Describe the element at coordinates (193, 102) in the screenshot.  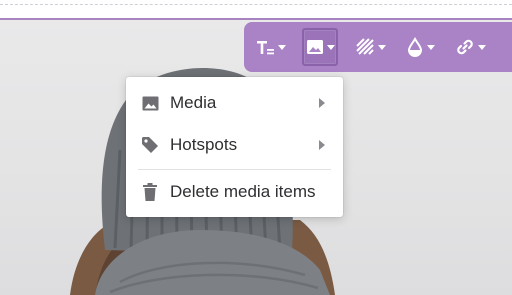
I see `menu-item-label: Media` at that location.